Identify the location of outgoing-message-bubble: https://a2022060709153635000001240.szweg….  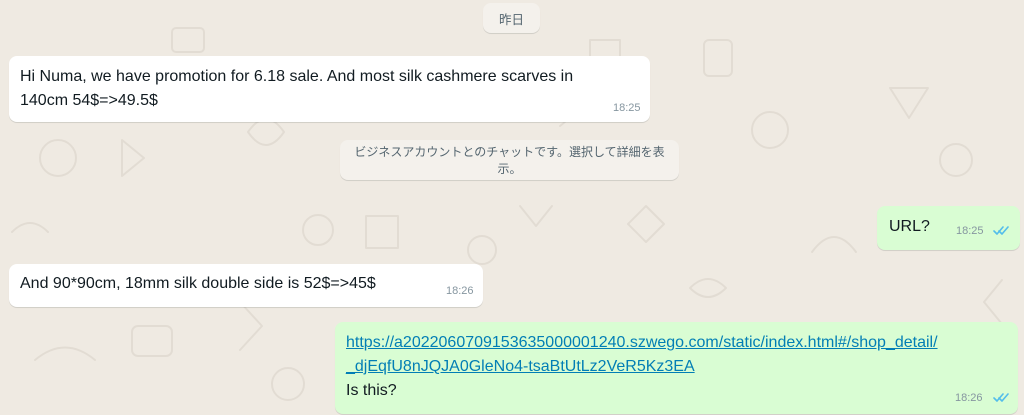
(676, 368).